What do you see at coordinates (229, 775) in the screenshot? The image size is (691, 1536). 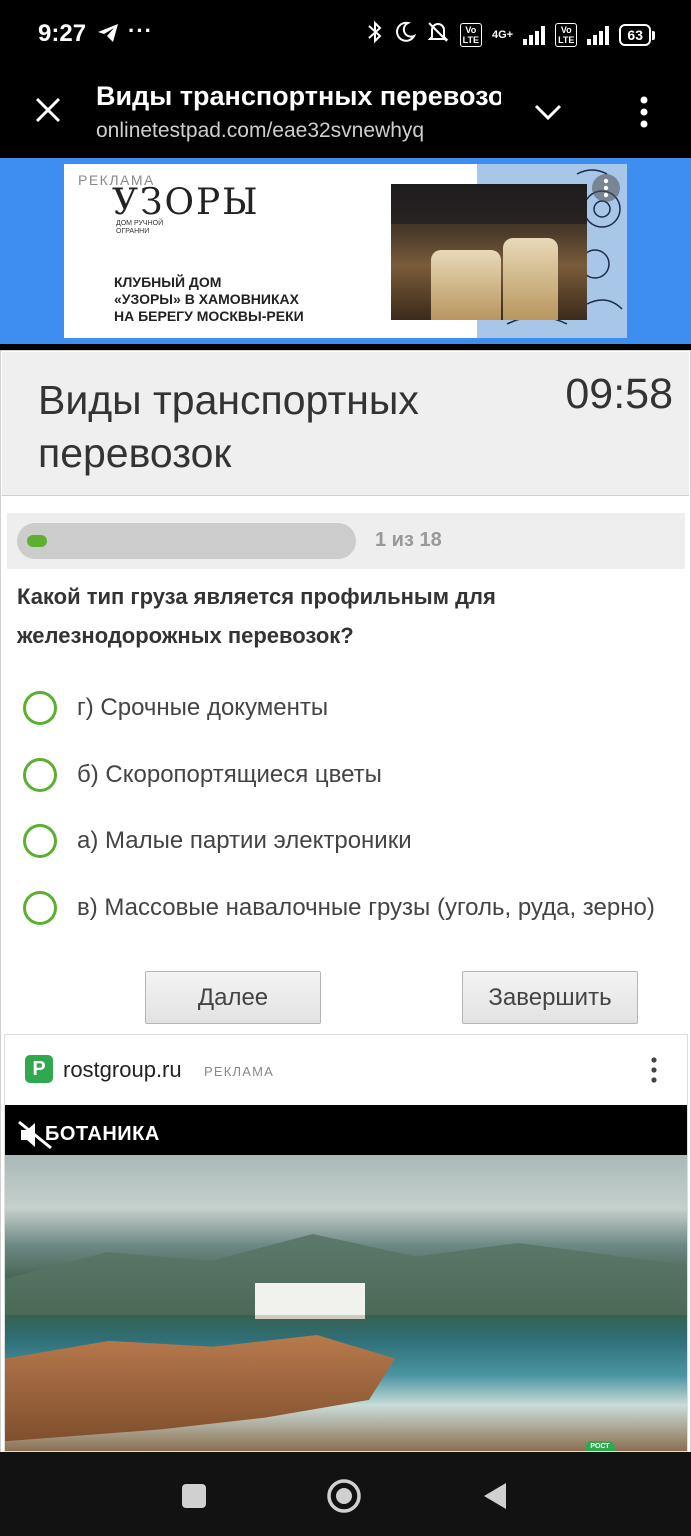 I see `answer-label: б) Скоропортящиеся цветы` at bounding box center [229, 775].